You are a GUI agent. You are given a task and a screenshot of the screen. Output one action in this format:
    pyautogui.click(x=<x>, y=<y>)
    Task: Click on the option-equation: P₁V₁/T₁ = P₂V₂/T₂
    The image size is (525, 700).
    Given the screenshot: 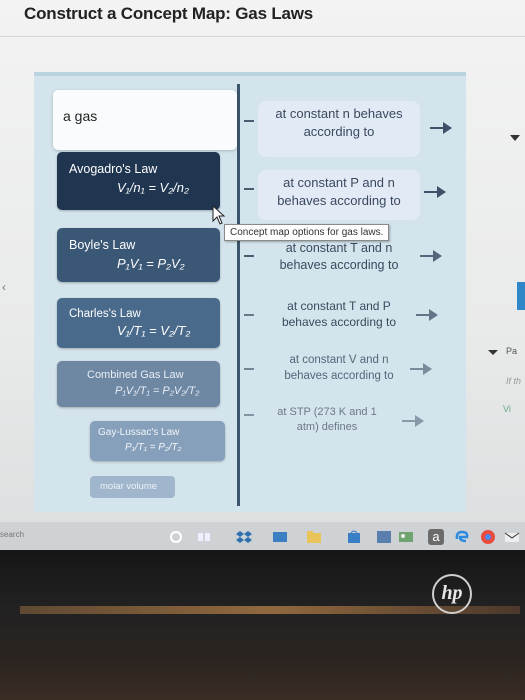 What is the action you would take?
    pyautogui.click(x=157, y=391)
    